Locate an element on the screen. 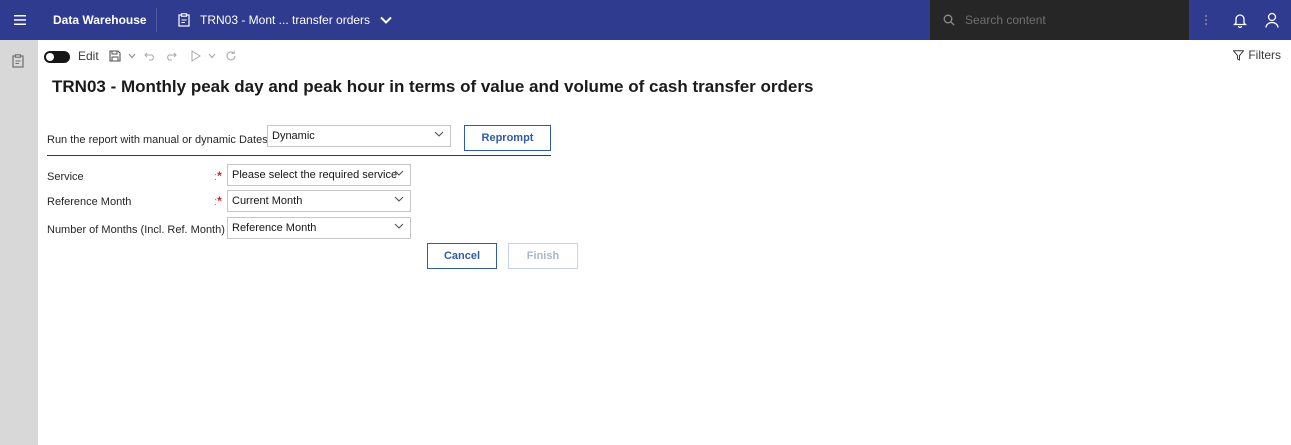 This screenshot has width=1291, height=445. undo-icon is located at coordinates (149, 56).